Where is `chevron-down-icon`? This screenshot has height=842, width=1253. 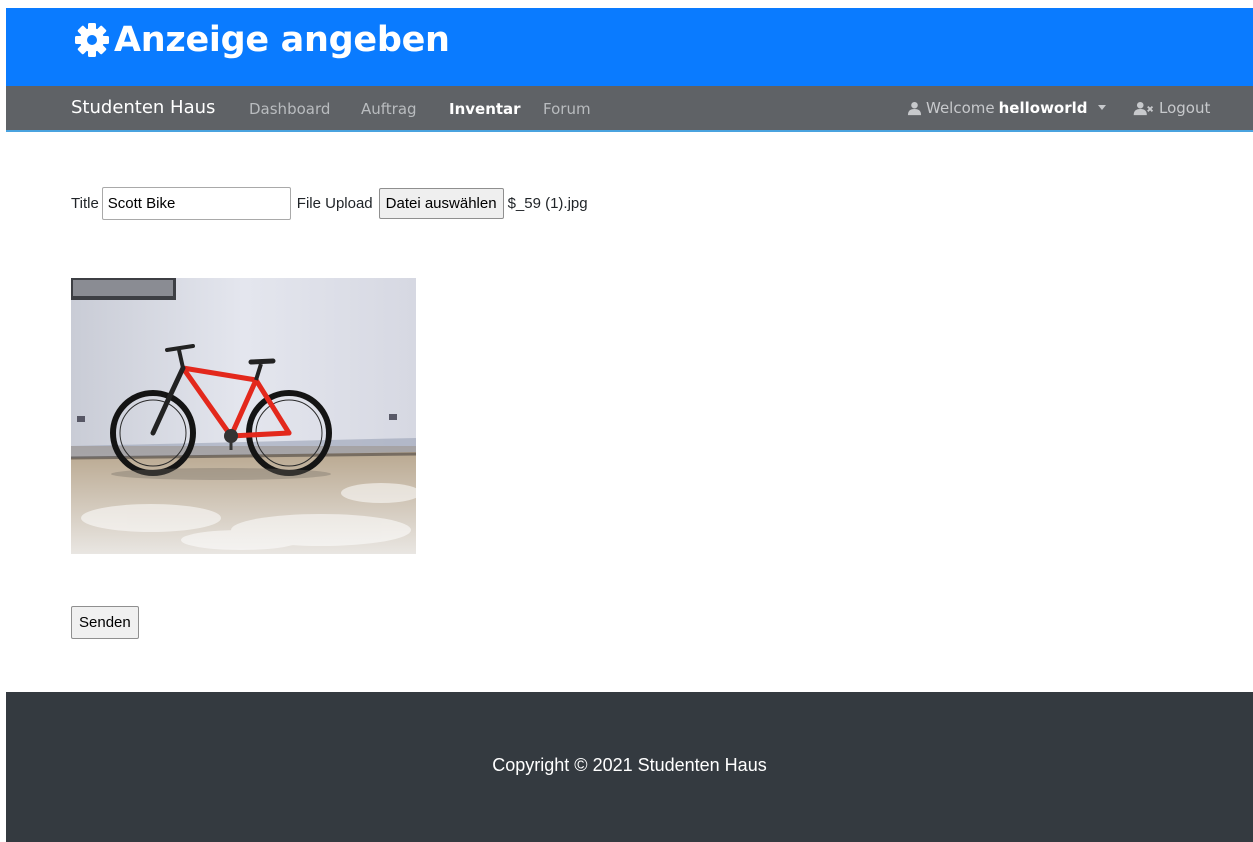 chevron-down-icon is located at coordinates (1101, 107).